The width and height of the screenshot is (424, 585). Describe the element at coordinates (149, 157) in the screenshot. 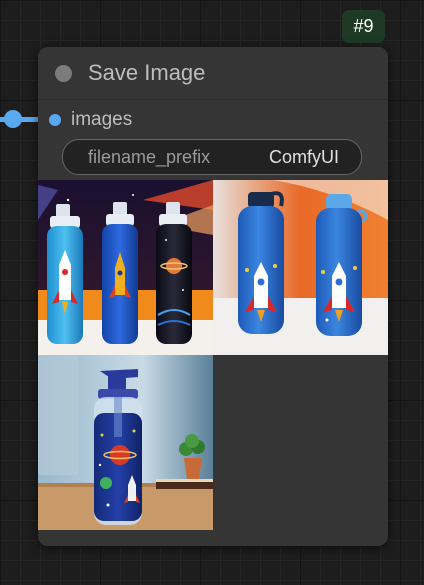

I see `widget-label: filename_prefix` at that location.